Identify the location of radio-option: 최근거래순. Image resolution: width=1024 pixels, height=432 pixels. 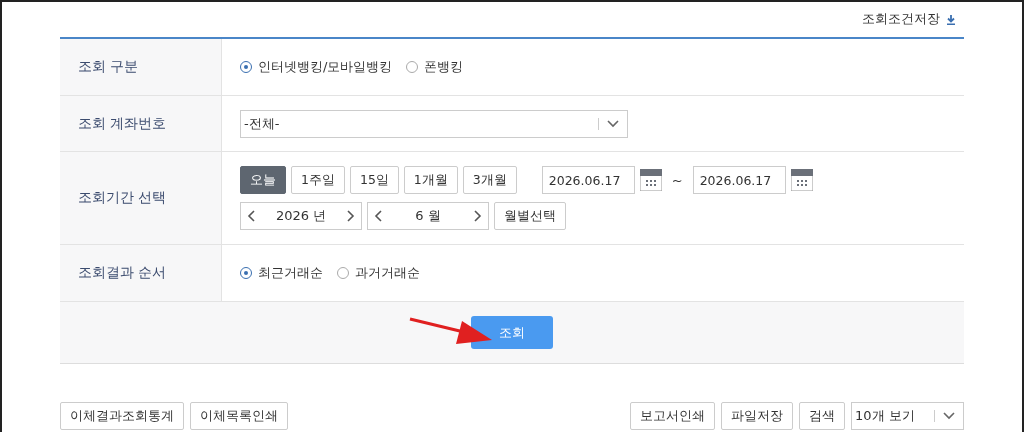
(281, 273).